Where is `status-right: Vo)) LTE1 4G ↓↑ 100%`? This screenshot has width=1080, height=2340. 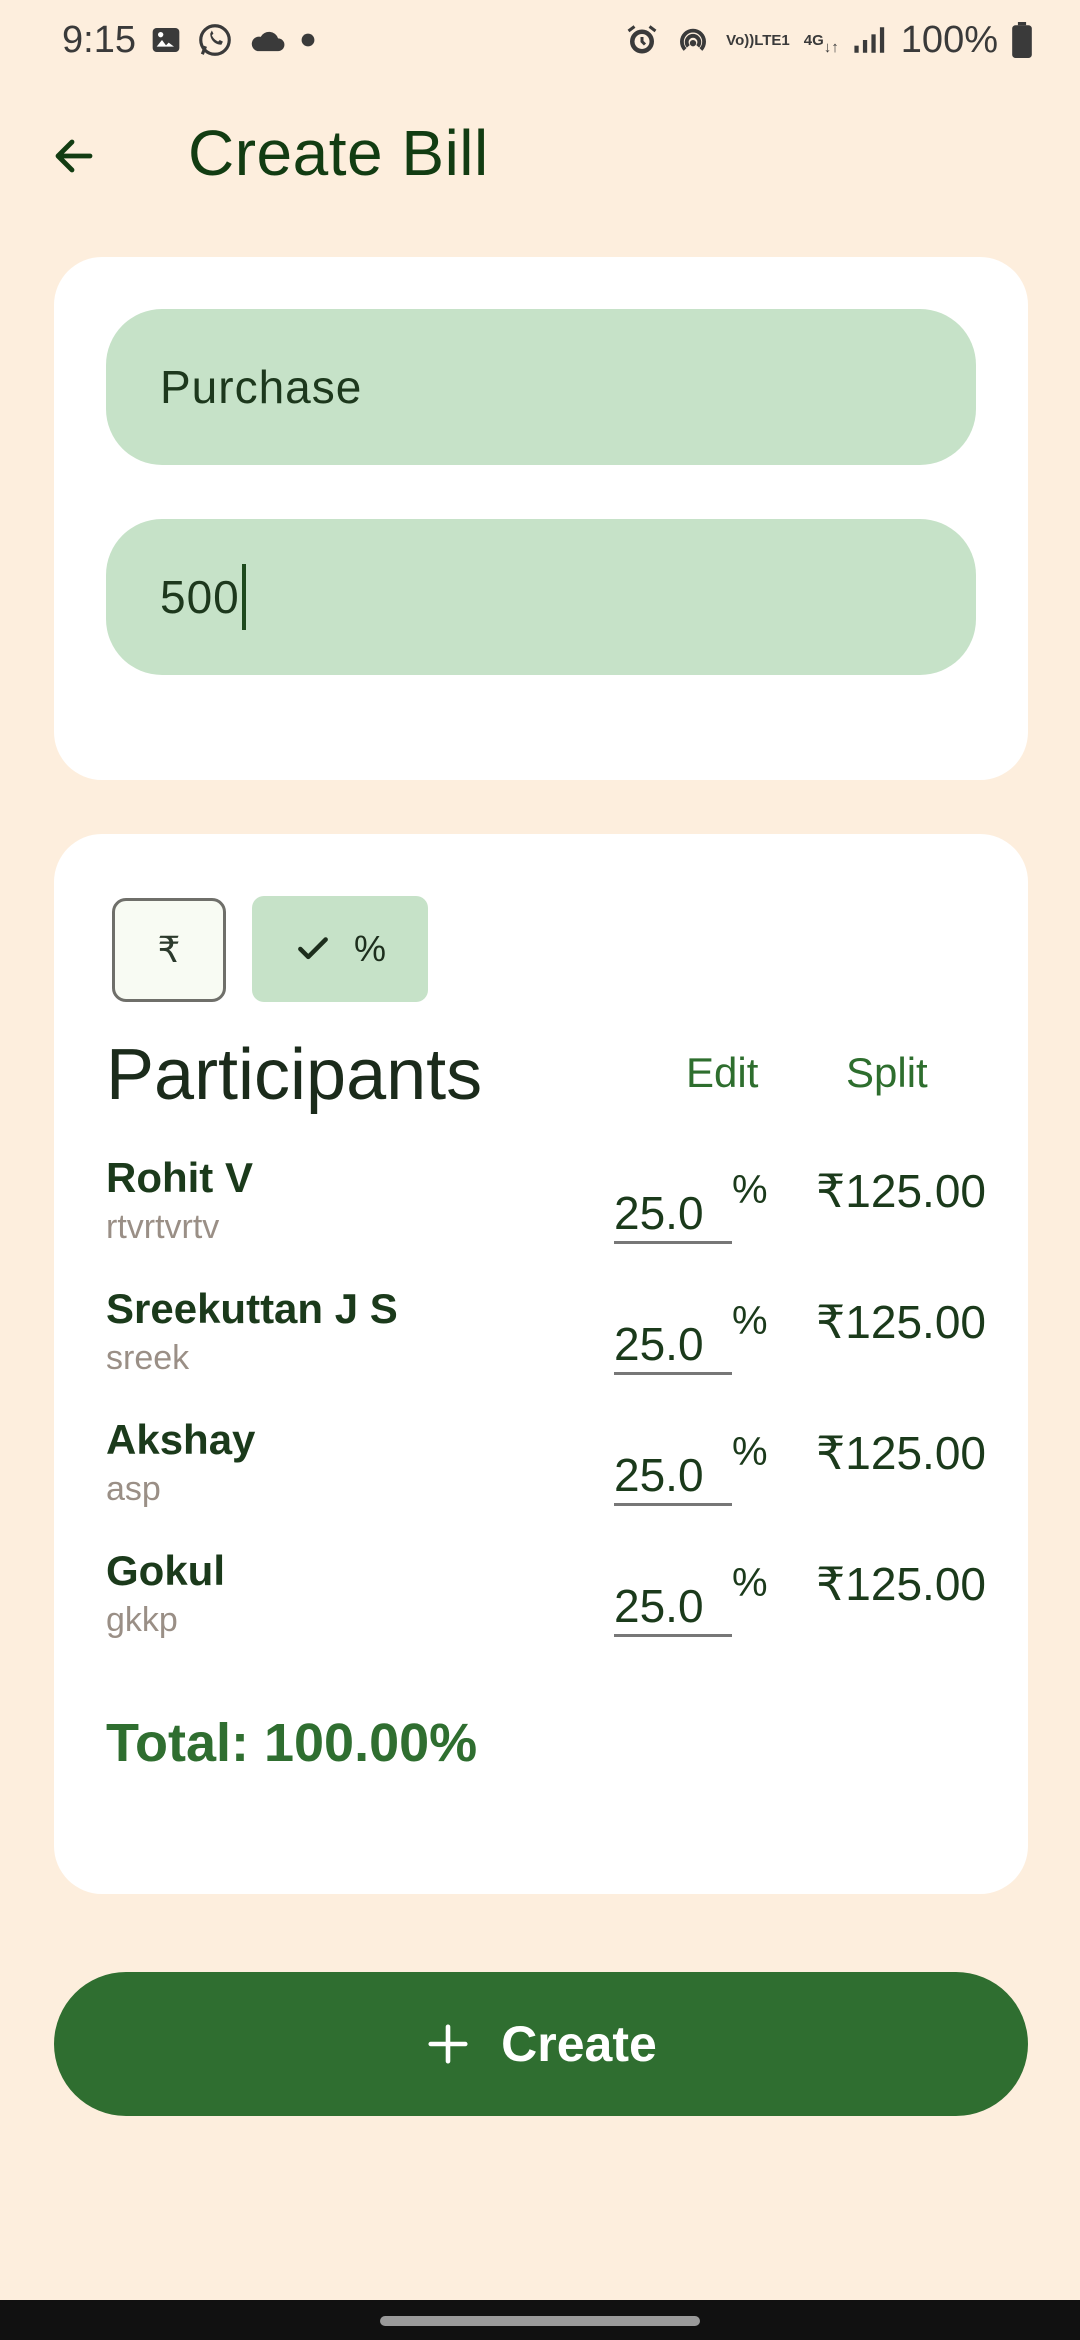
status-right: Vo)) LTE1 4G ↓↑ 100% is located at coordinates (828, 40).